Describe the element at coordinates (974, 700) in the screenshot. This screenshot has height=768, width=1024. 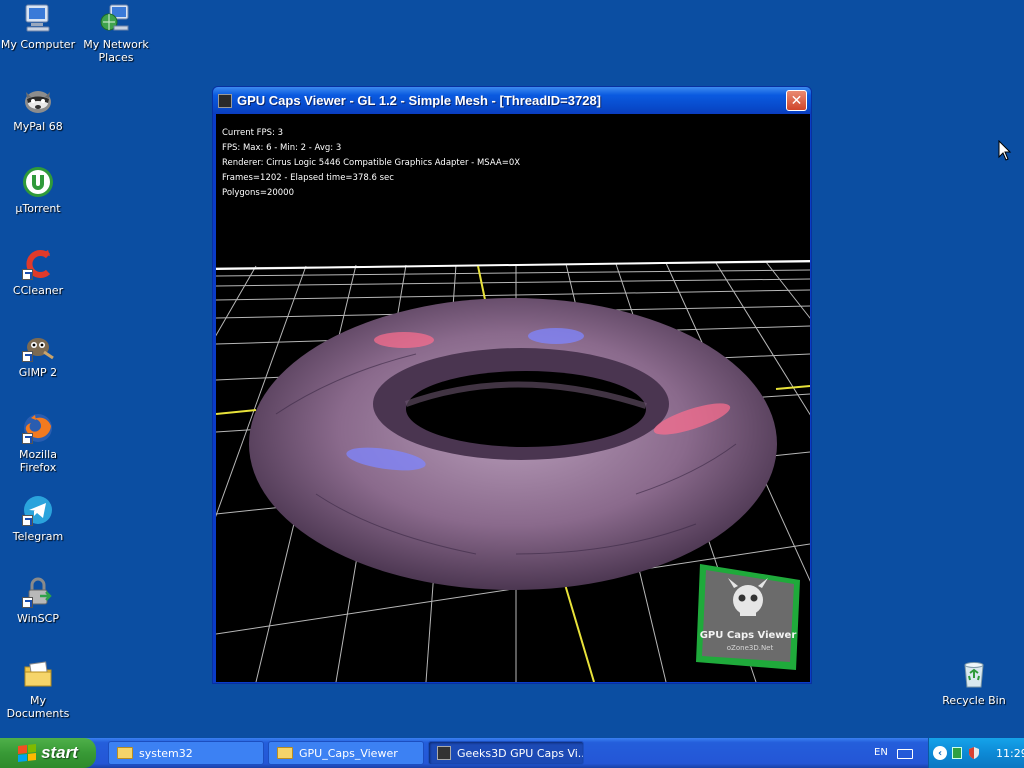
I see `desktop-icon-label: Recycle Bin` at that location.